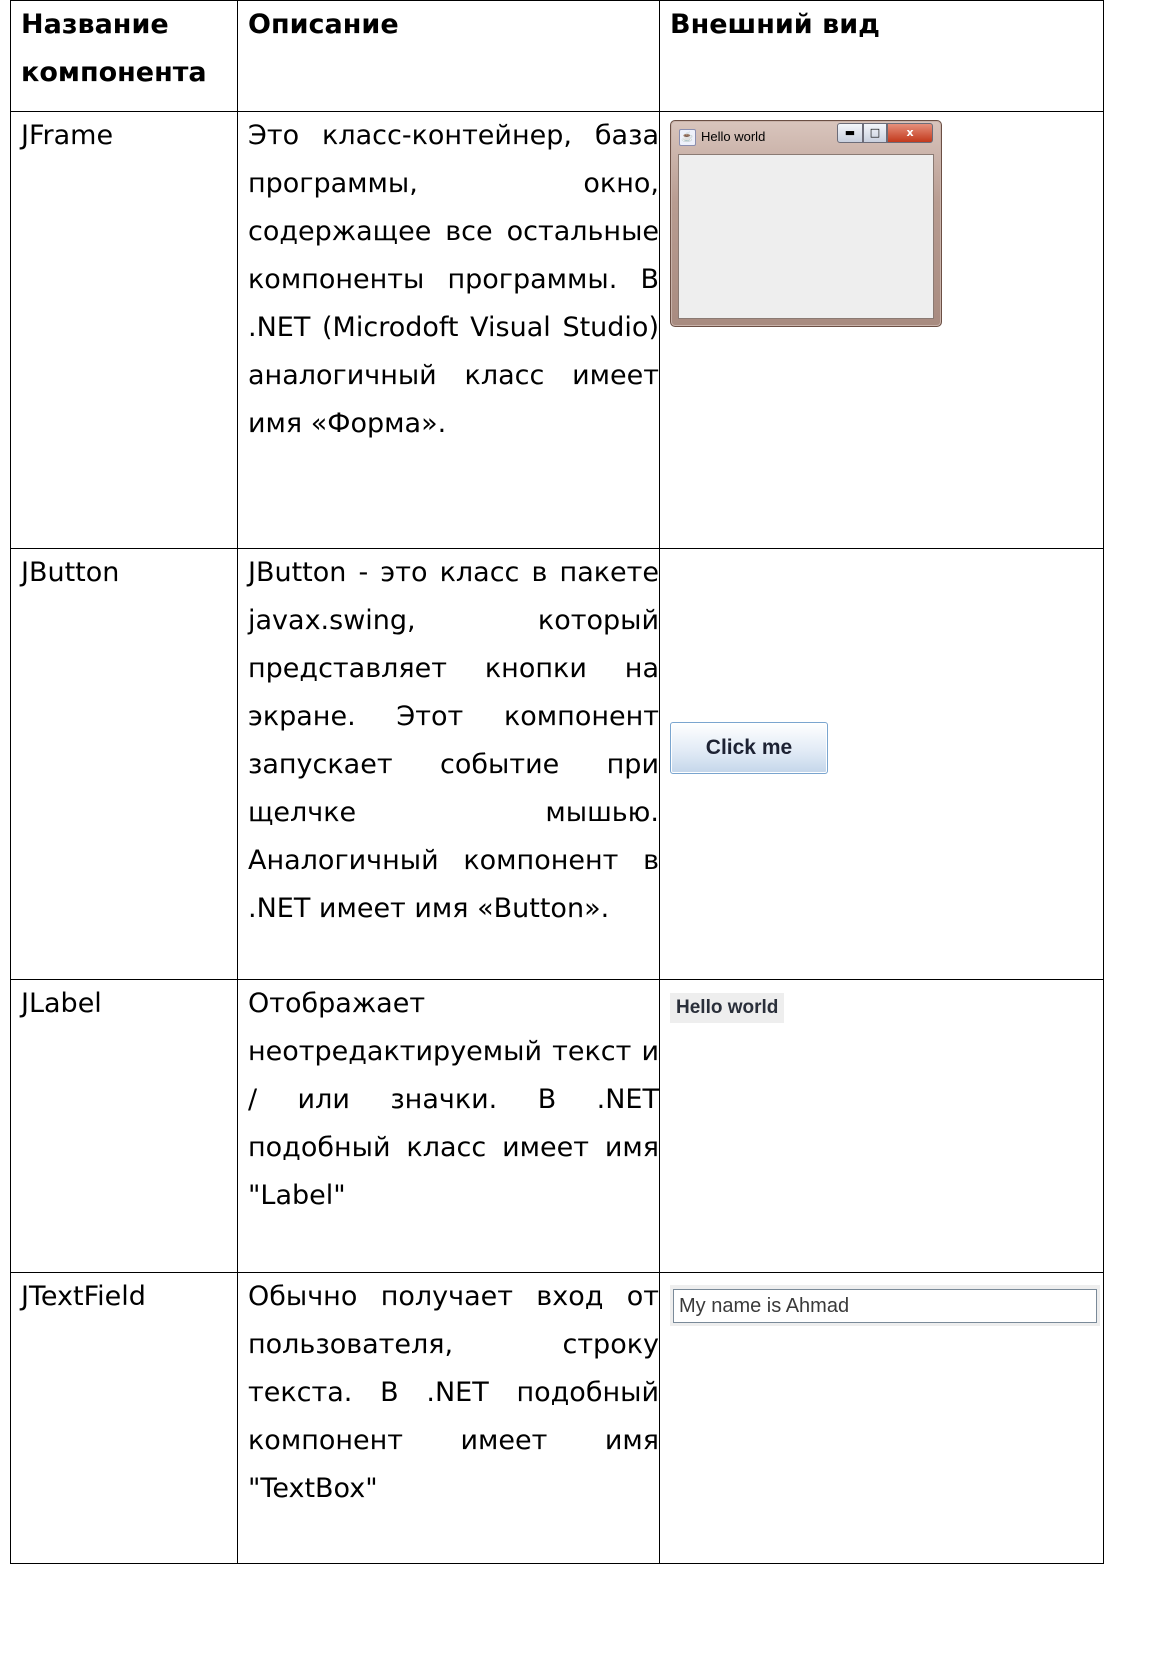 The height and width of the screenshot is (1672, 1171). I want to click on header-name: Название компонента, so click(124, 56).